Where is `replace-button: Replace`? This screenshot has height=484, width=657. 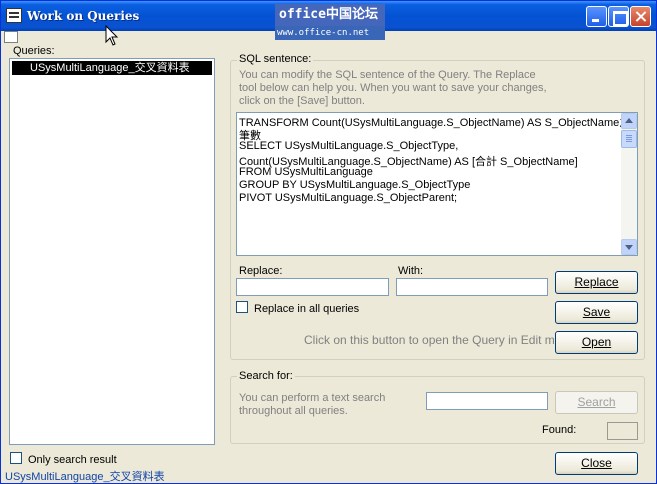
replace-button: Replace is located at coordinates (596, 282).